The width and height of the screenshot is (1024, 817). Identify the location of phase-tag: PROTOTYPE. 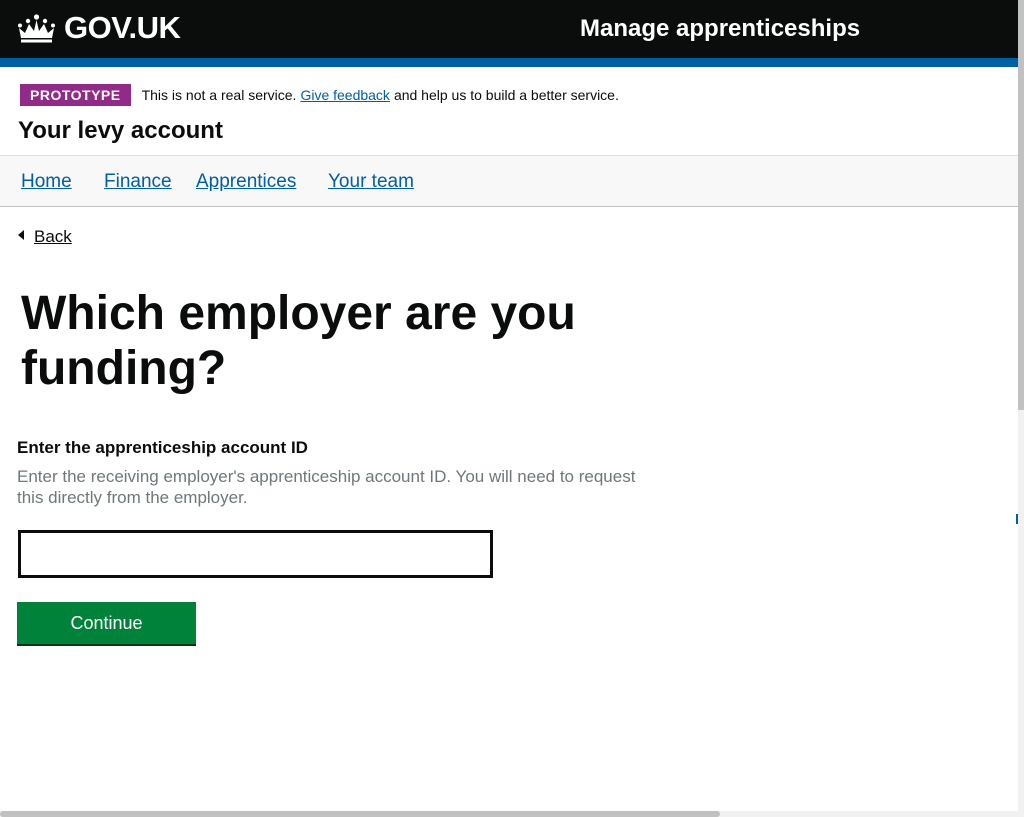
(75, 95).